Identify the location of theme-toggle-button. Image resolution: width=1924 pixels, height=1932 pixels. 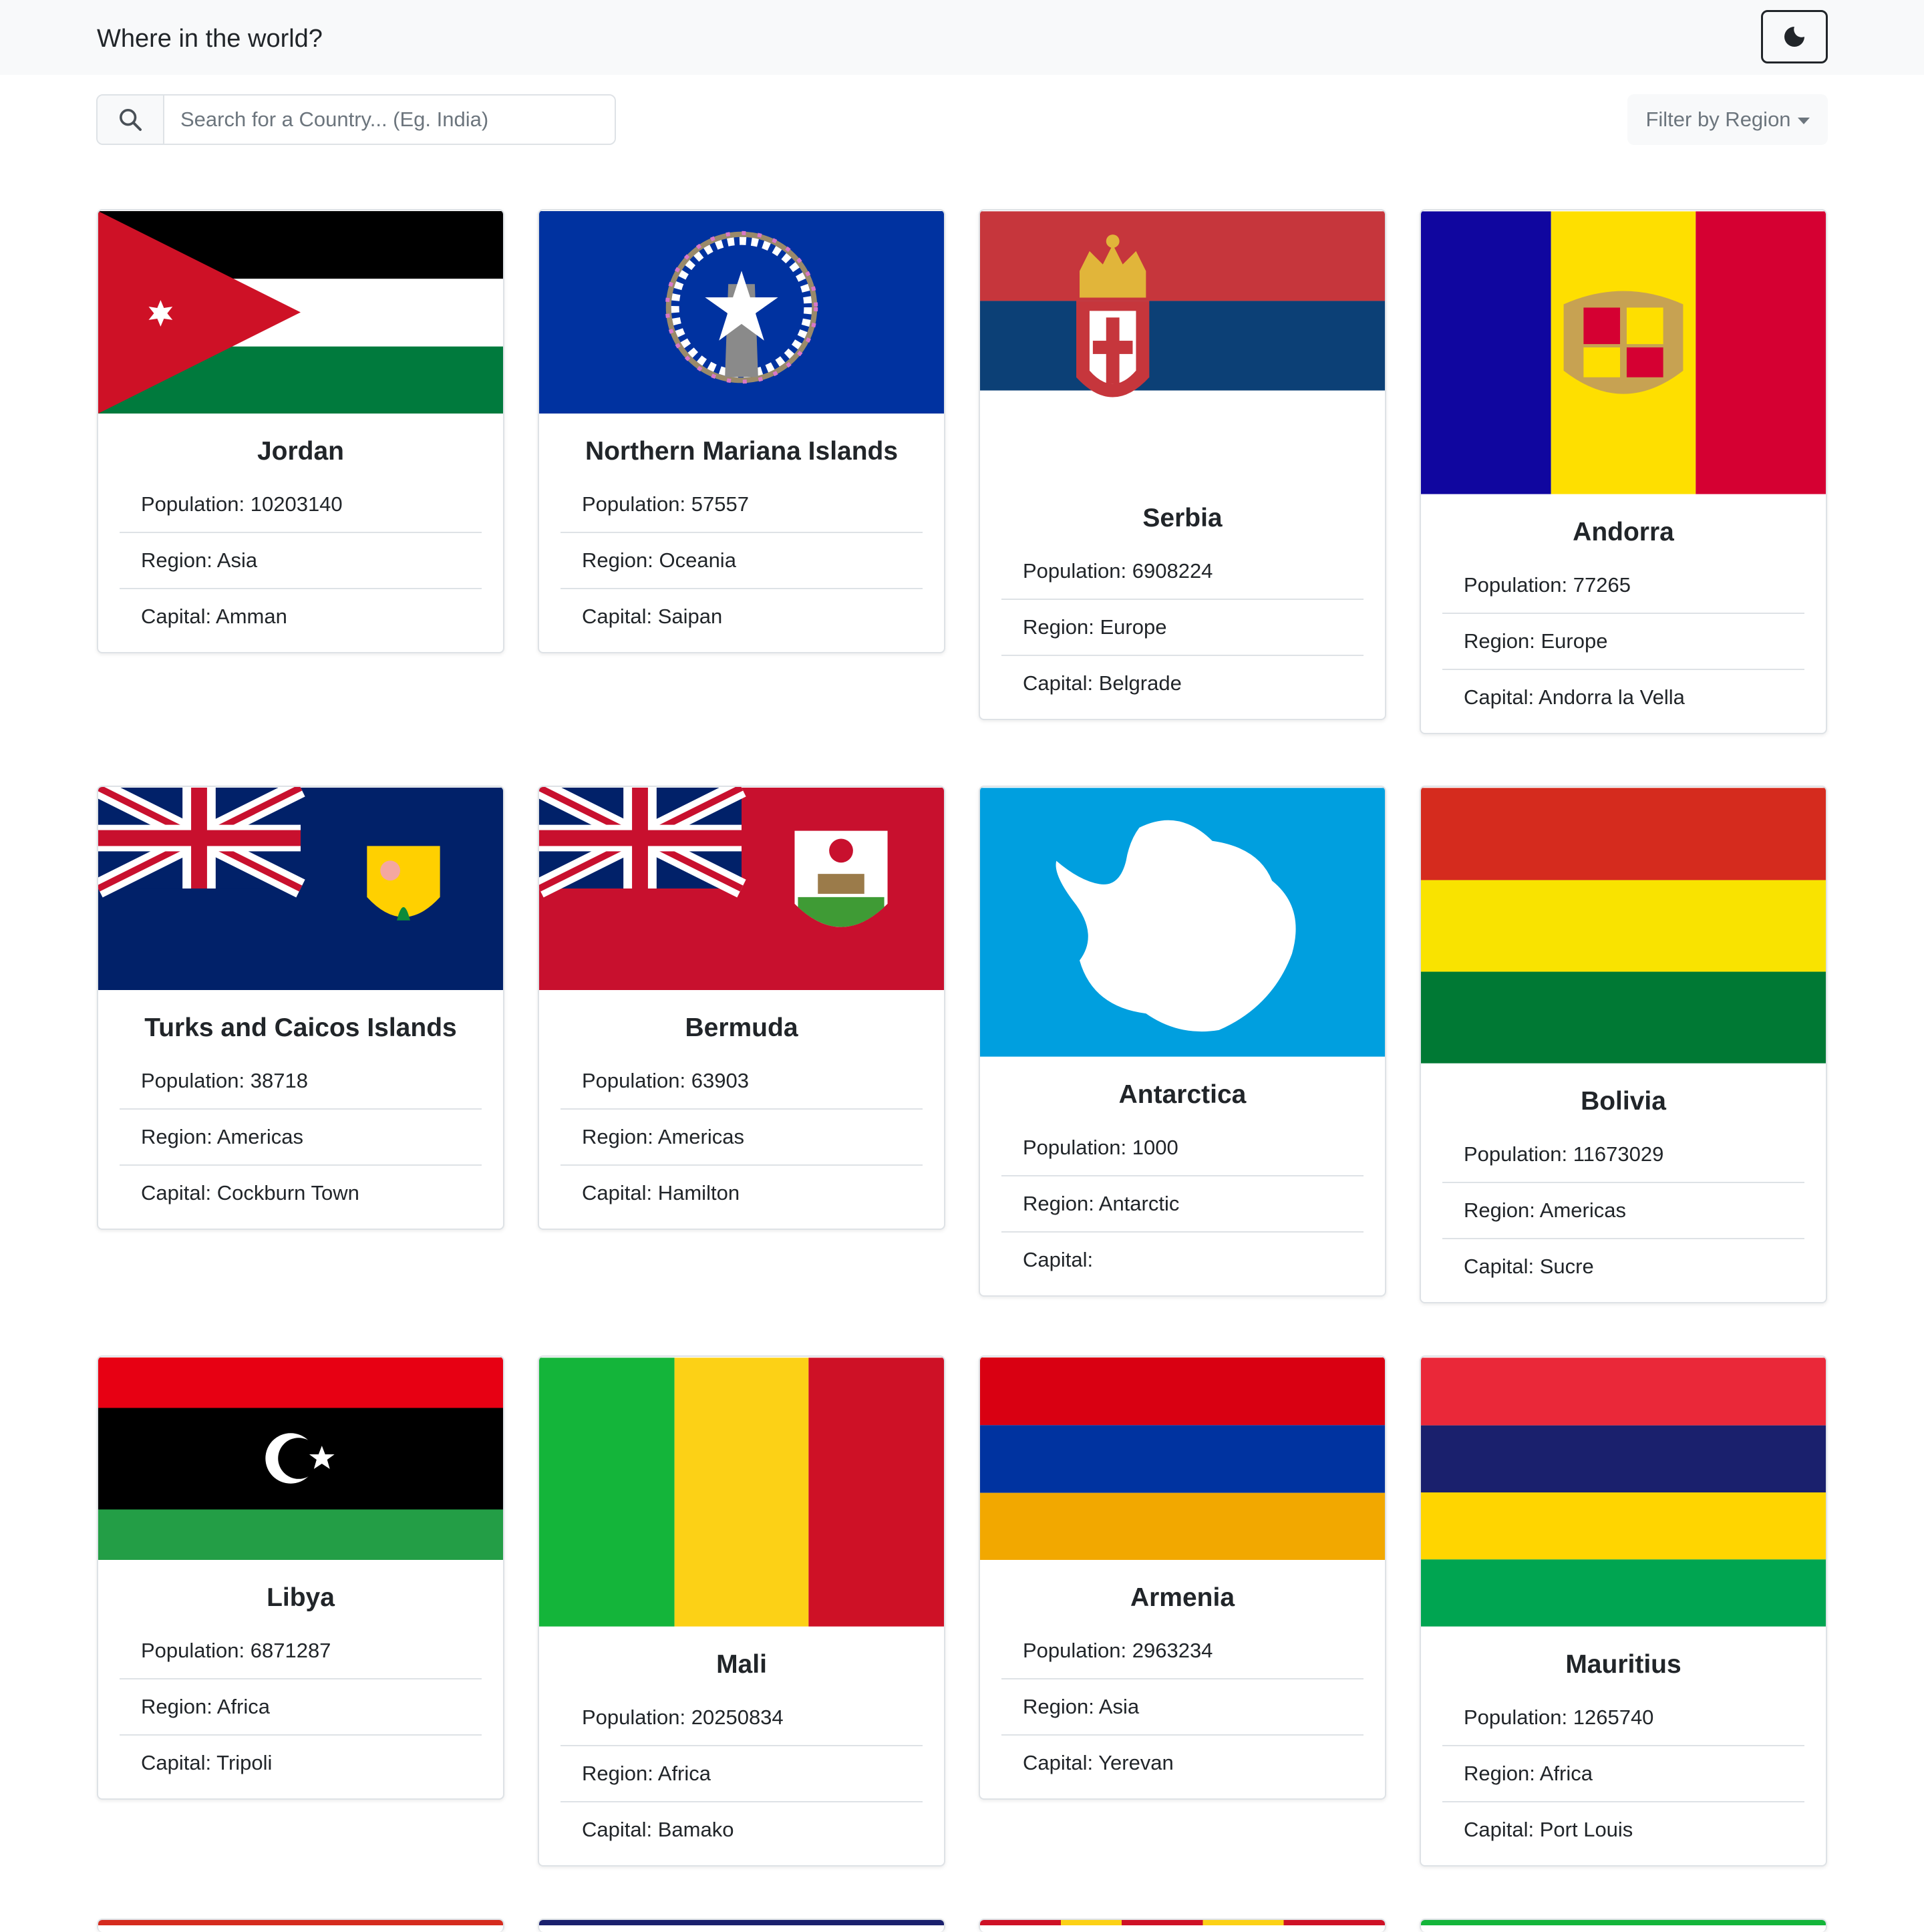
(1794, 36).